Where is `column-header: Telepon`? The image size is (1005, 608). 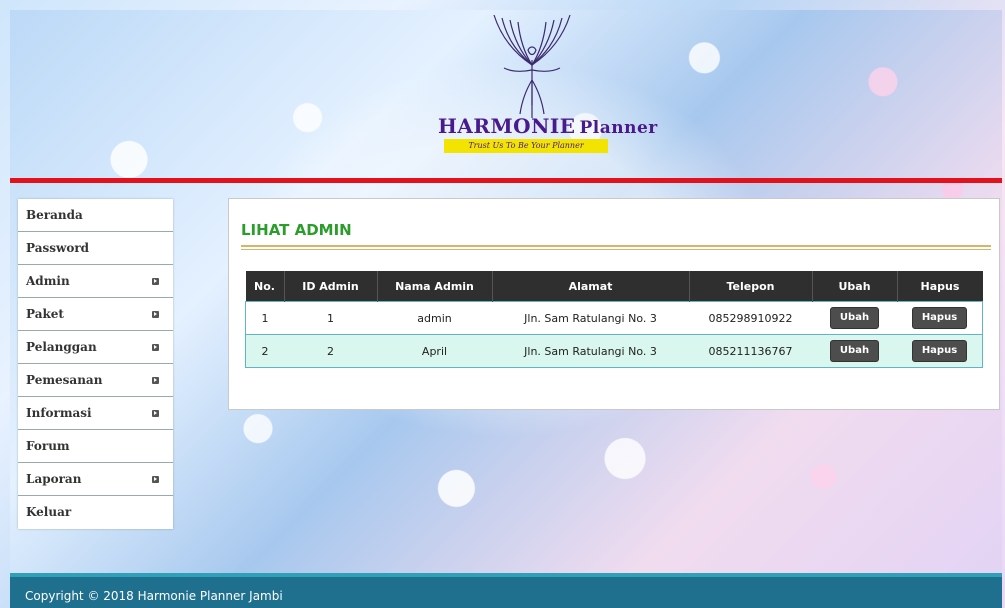 column-header: Telepon is located at coordinates (751, 286).